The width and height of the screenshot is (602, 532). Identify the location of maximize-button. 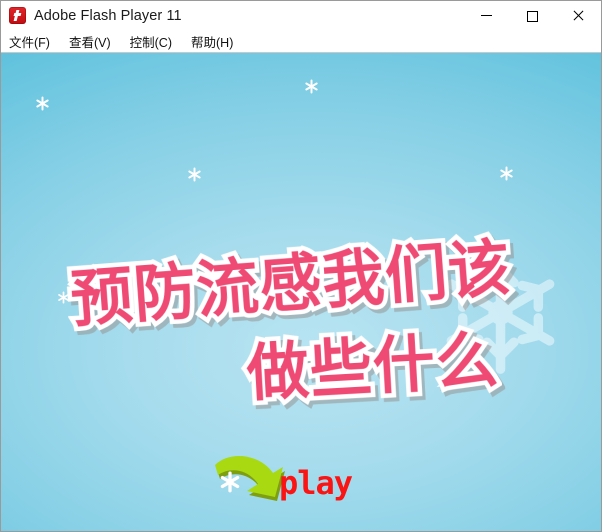
(532, 15).